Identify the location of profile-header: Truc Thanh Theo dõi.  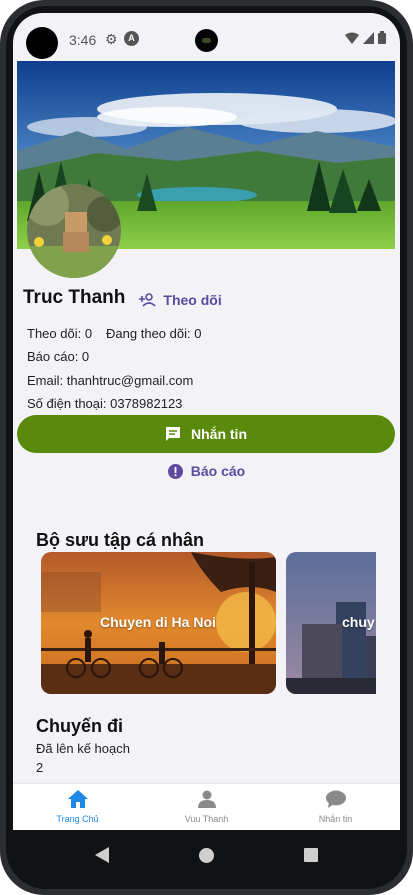
(122, 298).